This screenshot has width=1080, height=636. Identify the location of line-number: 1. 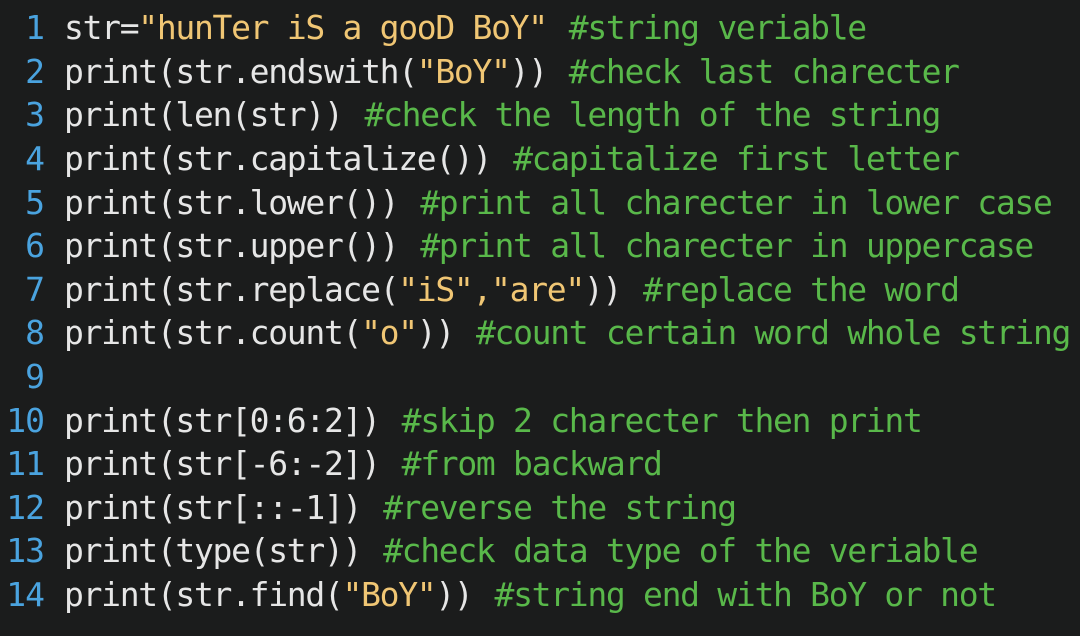
(35, 28).